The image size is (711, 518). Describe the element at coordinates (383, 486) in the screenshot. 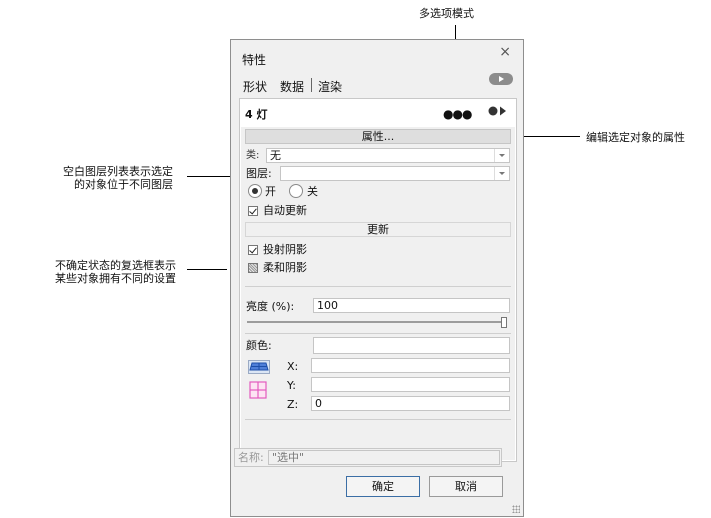

I see `ok-button: 确定` at that location.